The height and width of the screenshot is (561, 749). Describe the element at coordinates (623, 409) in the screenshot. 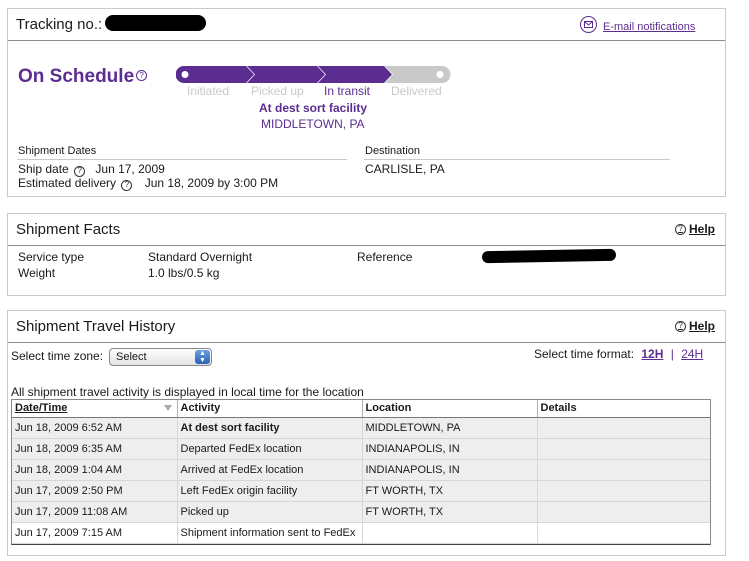

I see `column-header-details: Details` at that location.